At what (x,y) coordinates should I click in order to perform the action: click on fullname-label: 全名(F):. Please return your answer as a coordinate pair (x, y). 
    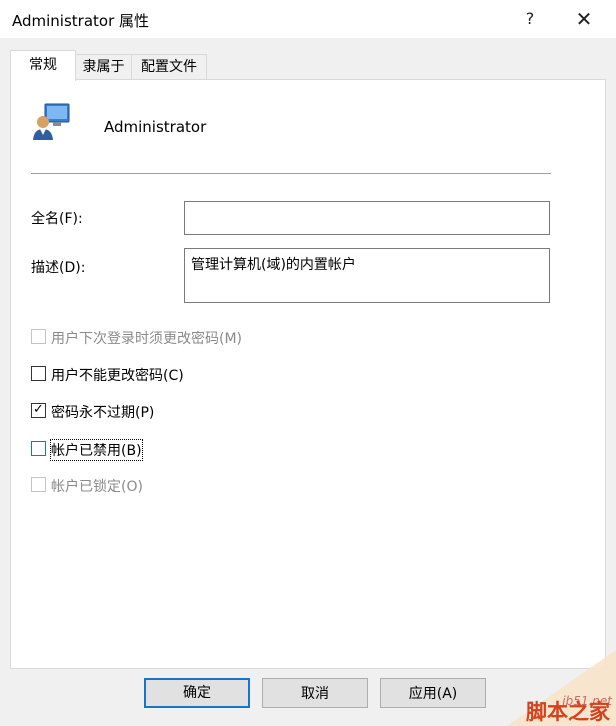
    Looking at the image, I should click on (57, 219).